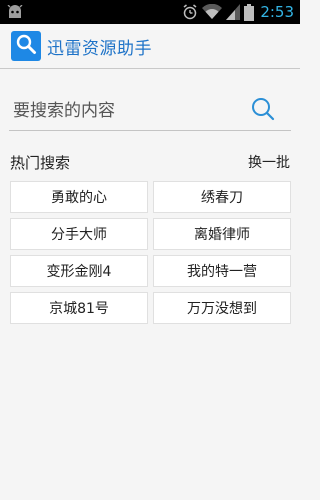  Describe the element at coordinates (150, 12) in the screenshot. I see `status-bar: 2:53` at that location.